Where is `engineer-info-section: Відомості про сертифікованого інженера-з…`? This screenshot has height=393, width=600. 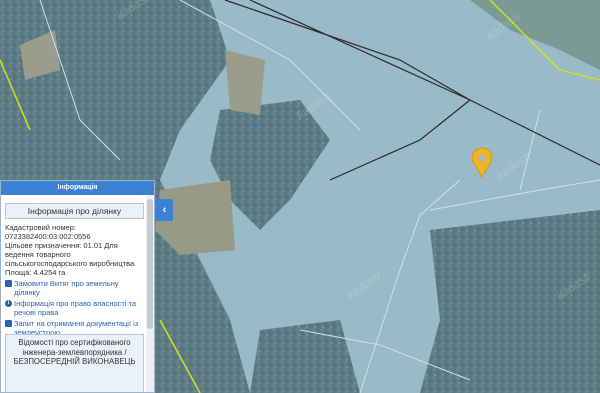 engineer-info-section: Відомості про сертифікованого інженера-з… is located at coordinates (74, 363).